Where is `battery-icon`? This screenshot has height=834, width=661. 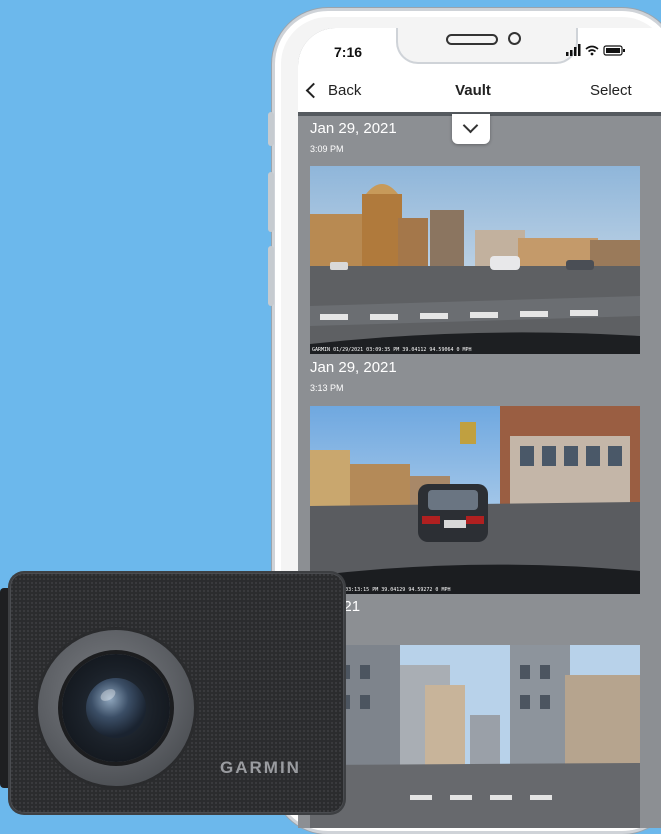
battery-icon is located at coordinates (614, 50).